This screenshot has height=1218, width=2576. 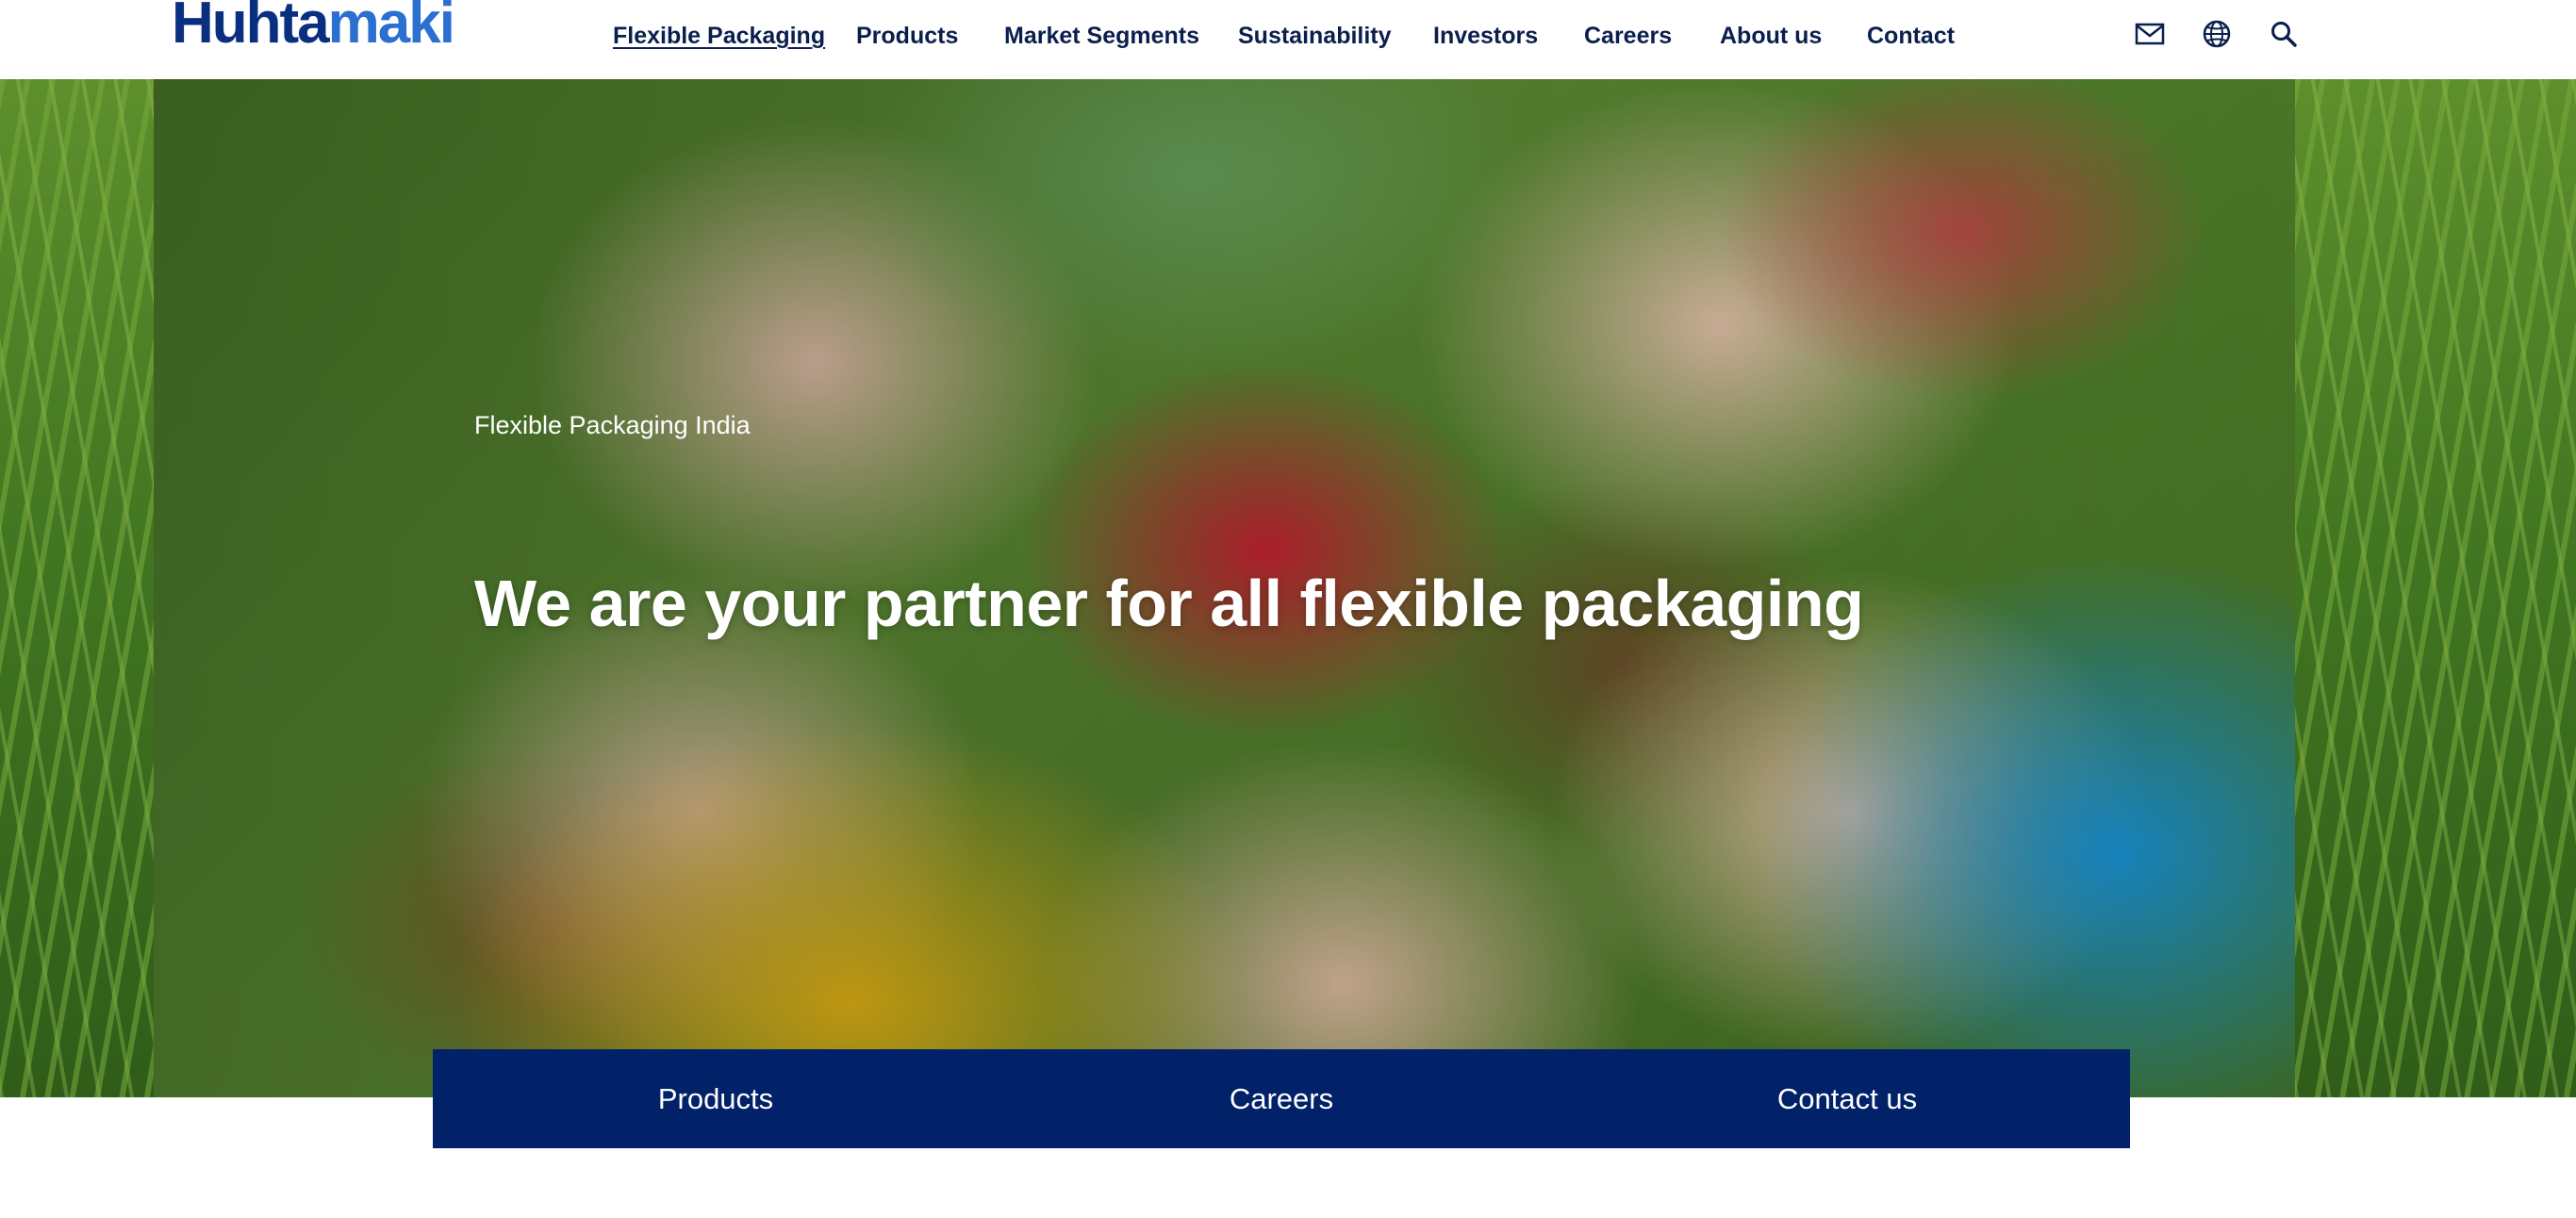 I want to click on nav-sustainability: Sustainability, so click(x=1315, y=36).